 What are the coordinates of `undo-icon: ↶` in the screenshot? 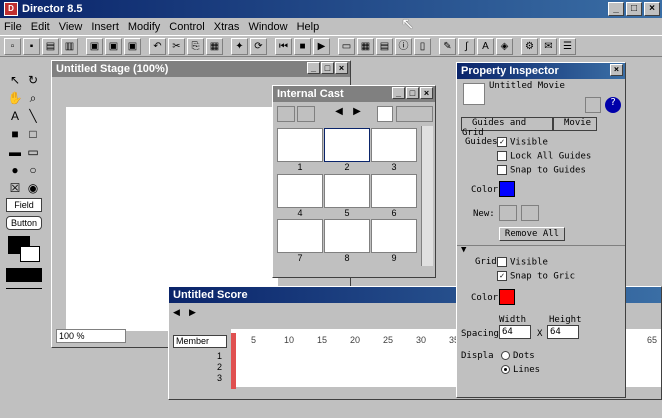 It's located at (157, 46).